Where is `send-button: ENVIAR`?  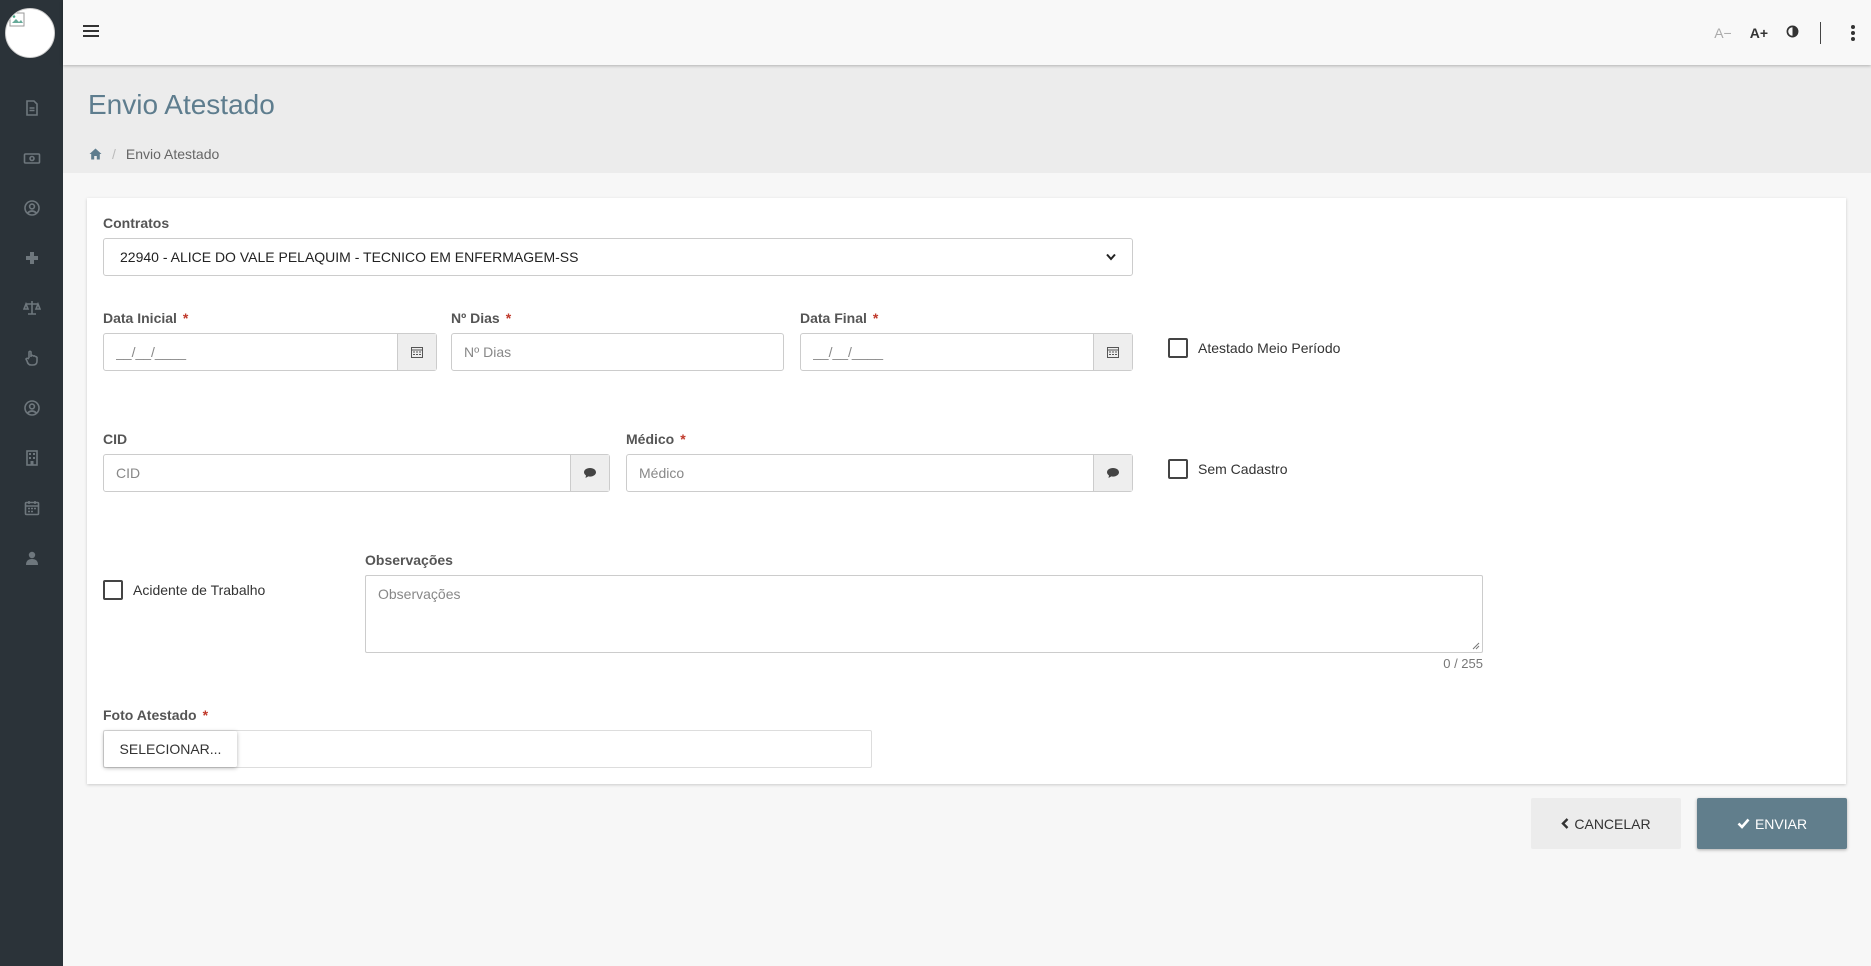 send-button: ENVIAR is located at coordinates (1772, 823).